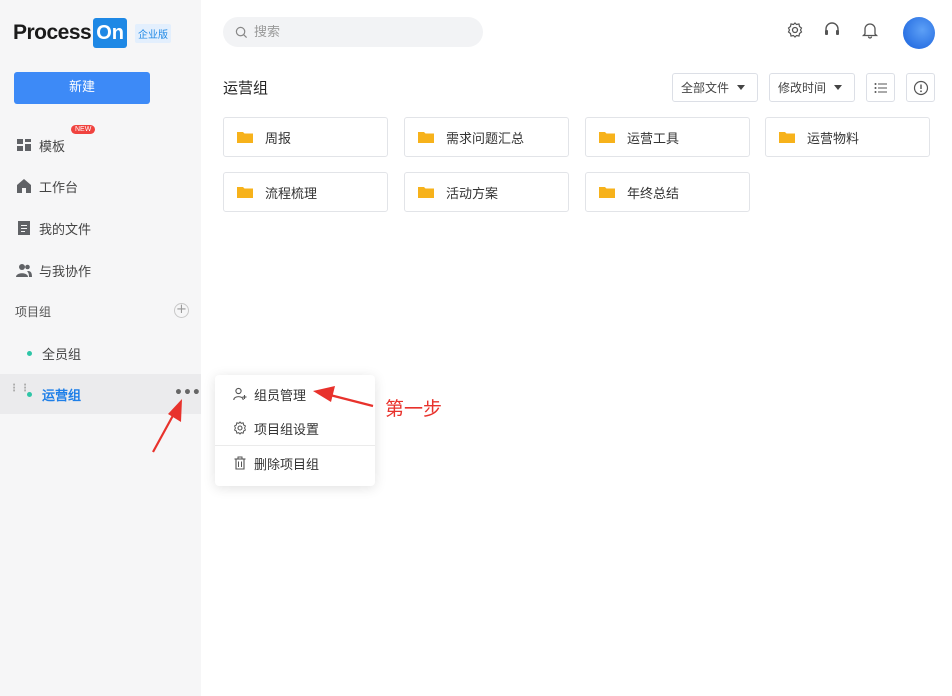  I want to click on folder-name: 运营工具, so click(653, 139).